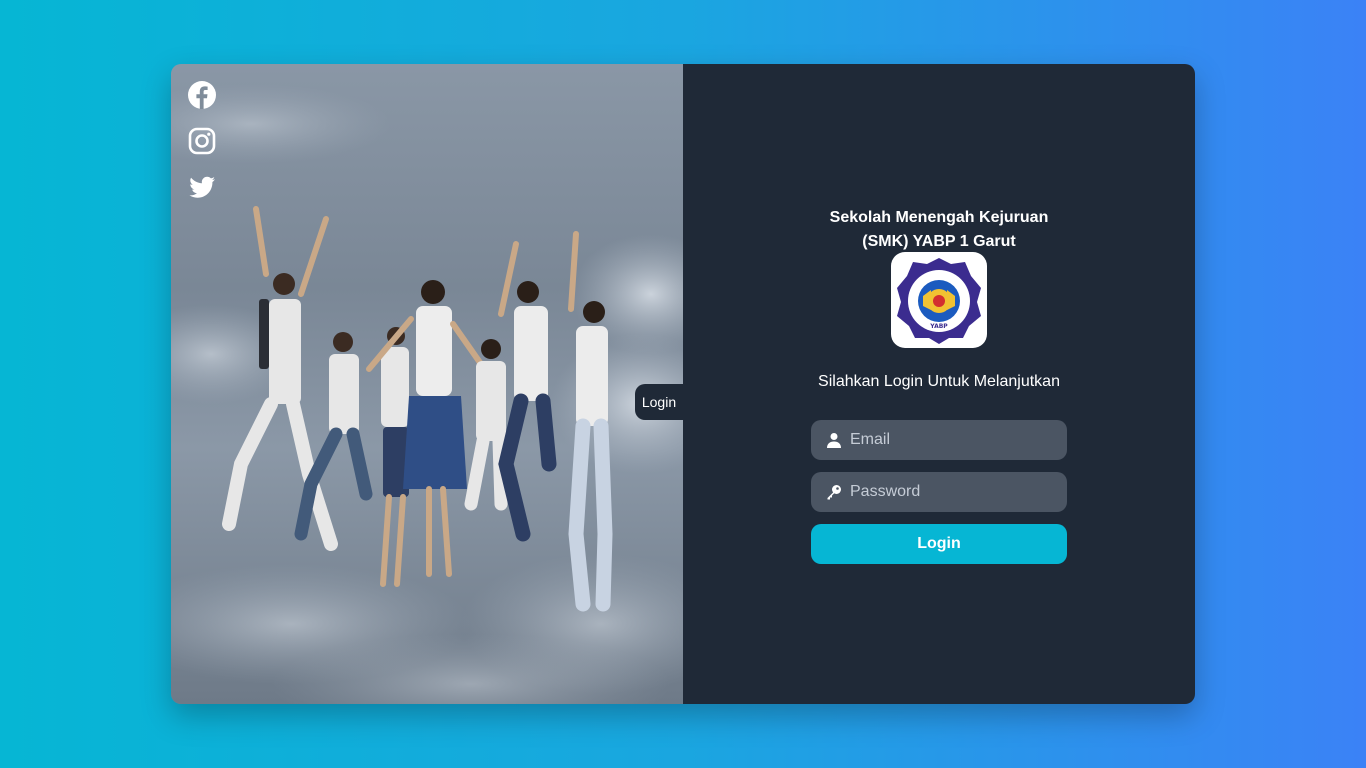 This screenshot has width=1366, height=768. I want to click on login-side-tab: Login, so click(659, 402).